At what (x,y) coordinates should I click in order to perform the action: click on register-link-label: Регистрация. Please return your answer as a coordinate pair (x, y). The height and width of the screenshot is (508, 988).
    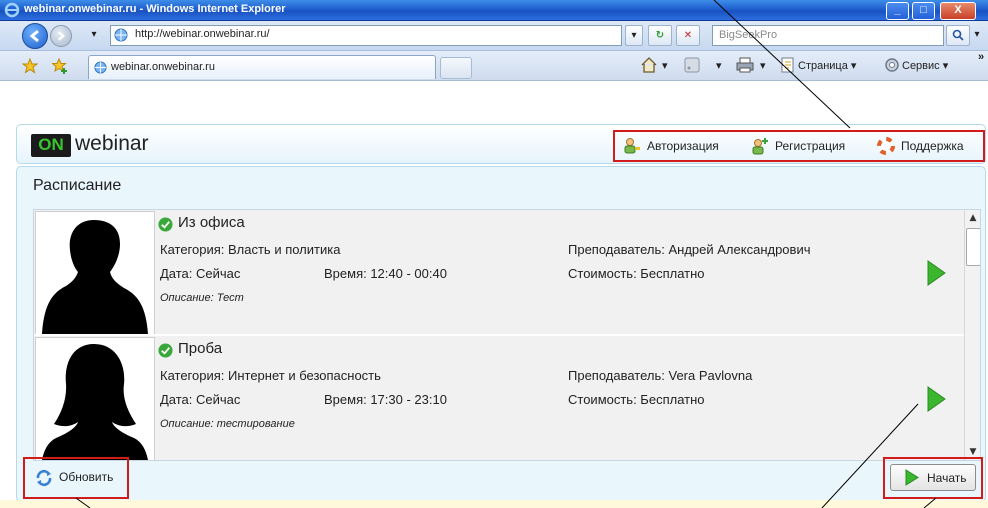
    Looking at the image, I should click on (810, 146).